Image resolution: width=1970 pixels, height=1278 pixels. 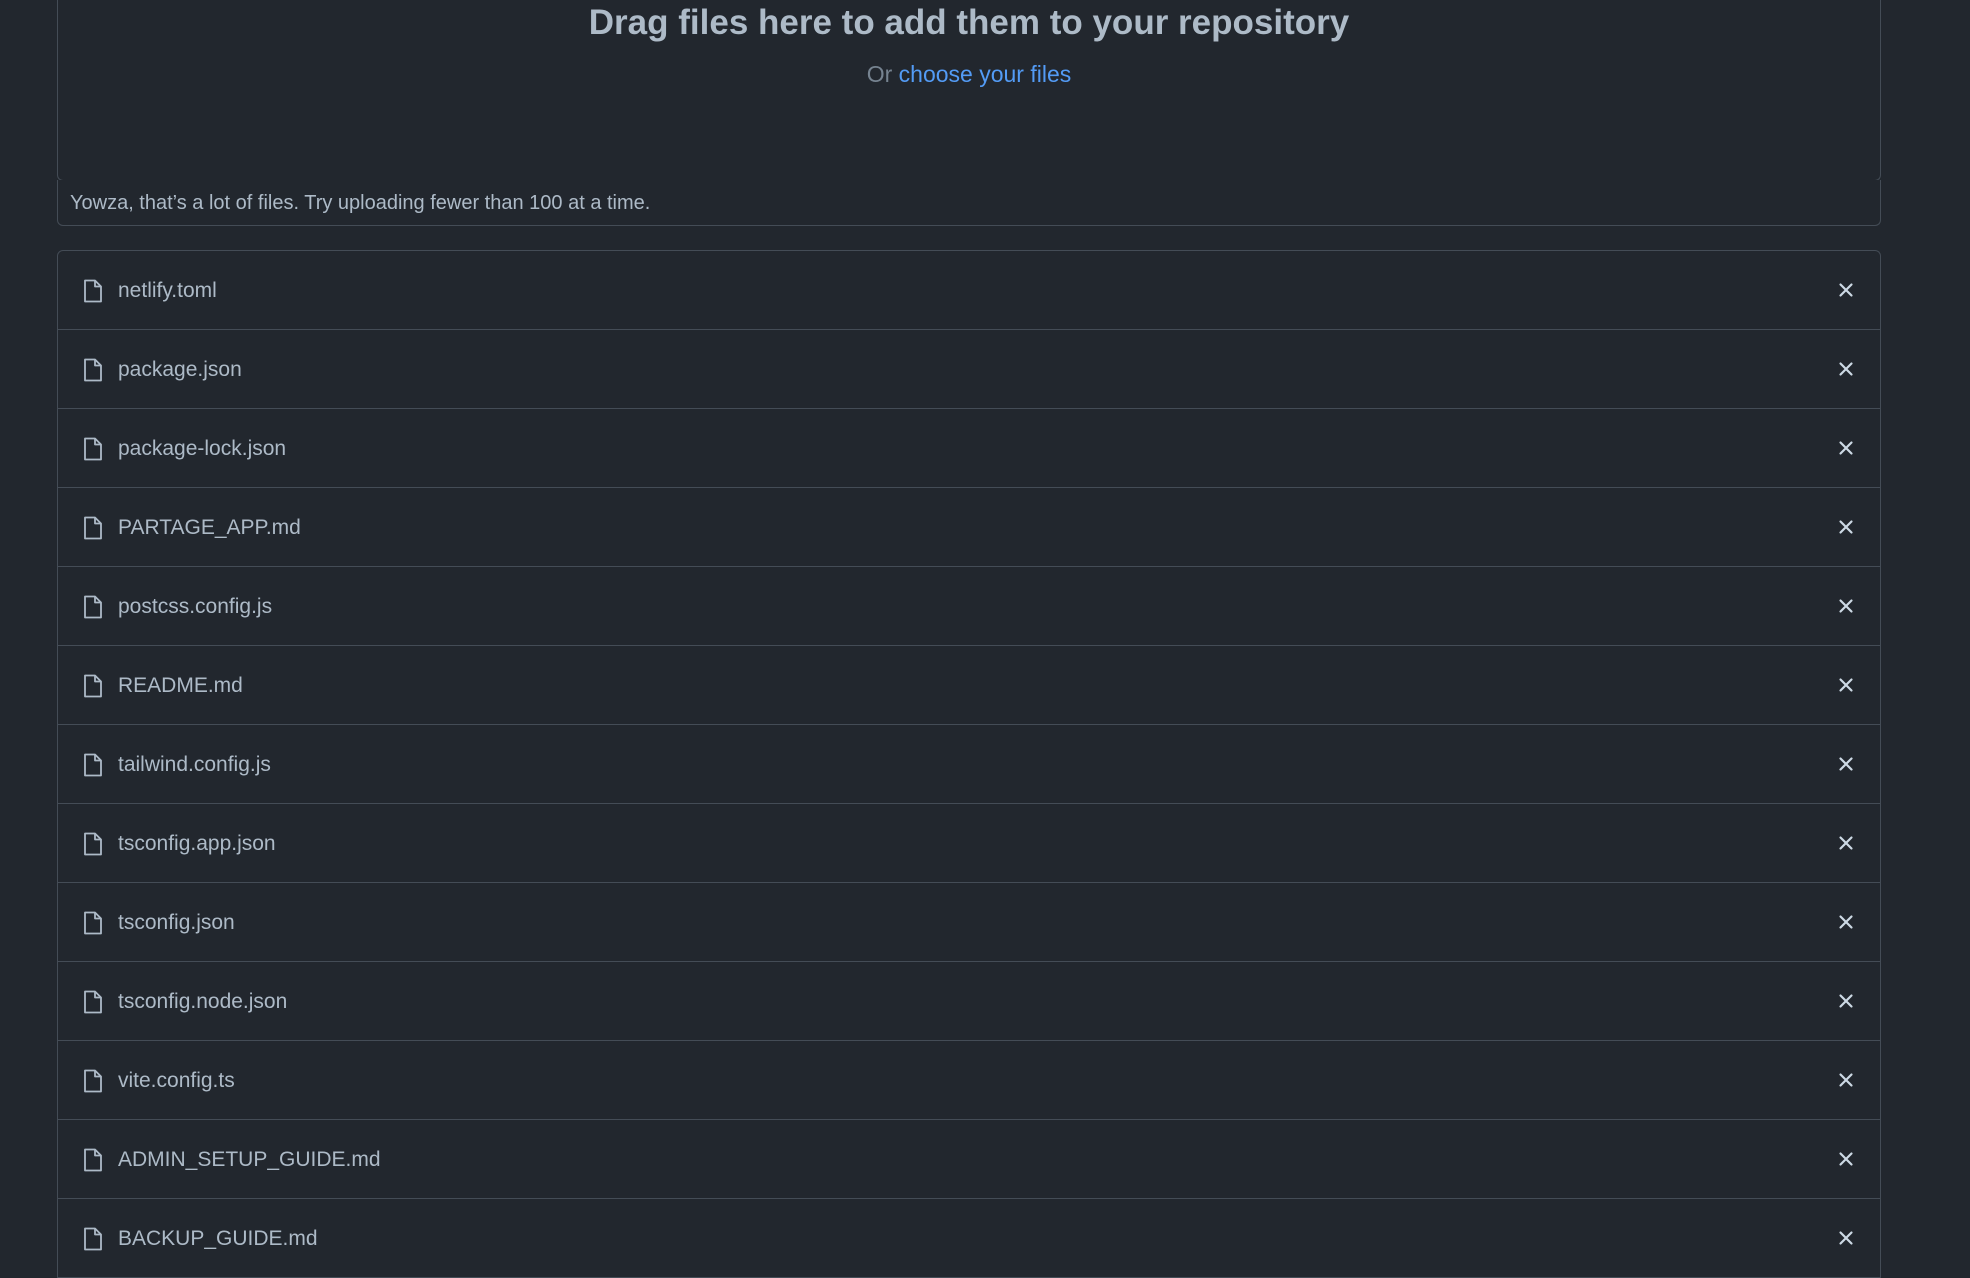 I want to click on choose-files-link: choose your files, so click(x=985, y=74).